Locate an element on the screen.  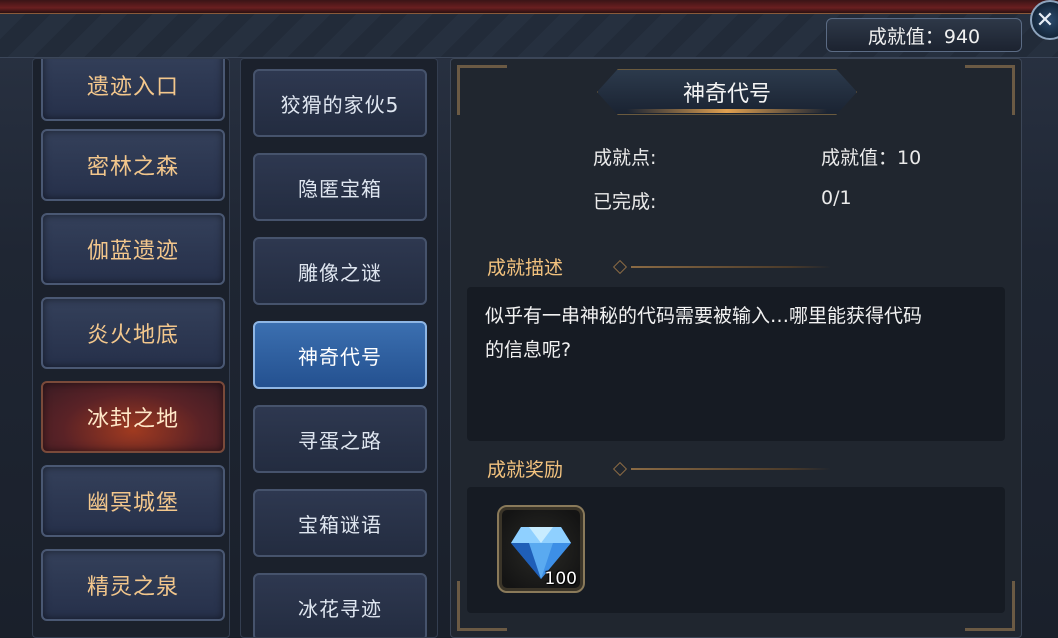
zone-item-dense-forest: 密林之森 is located at coordinates (133, 165).